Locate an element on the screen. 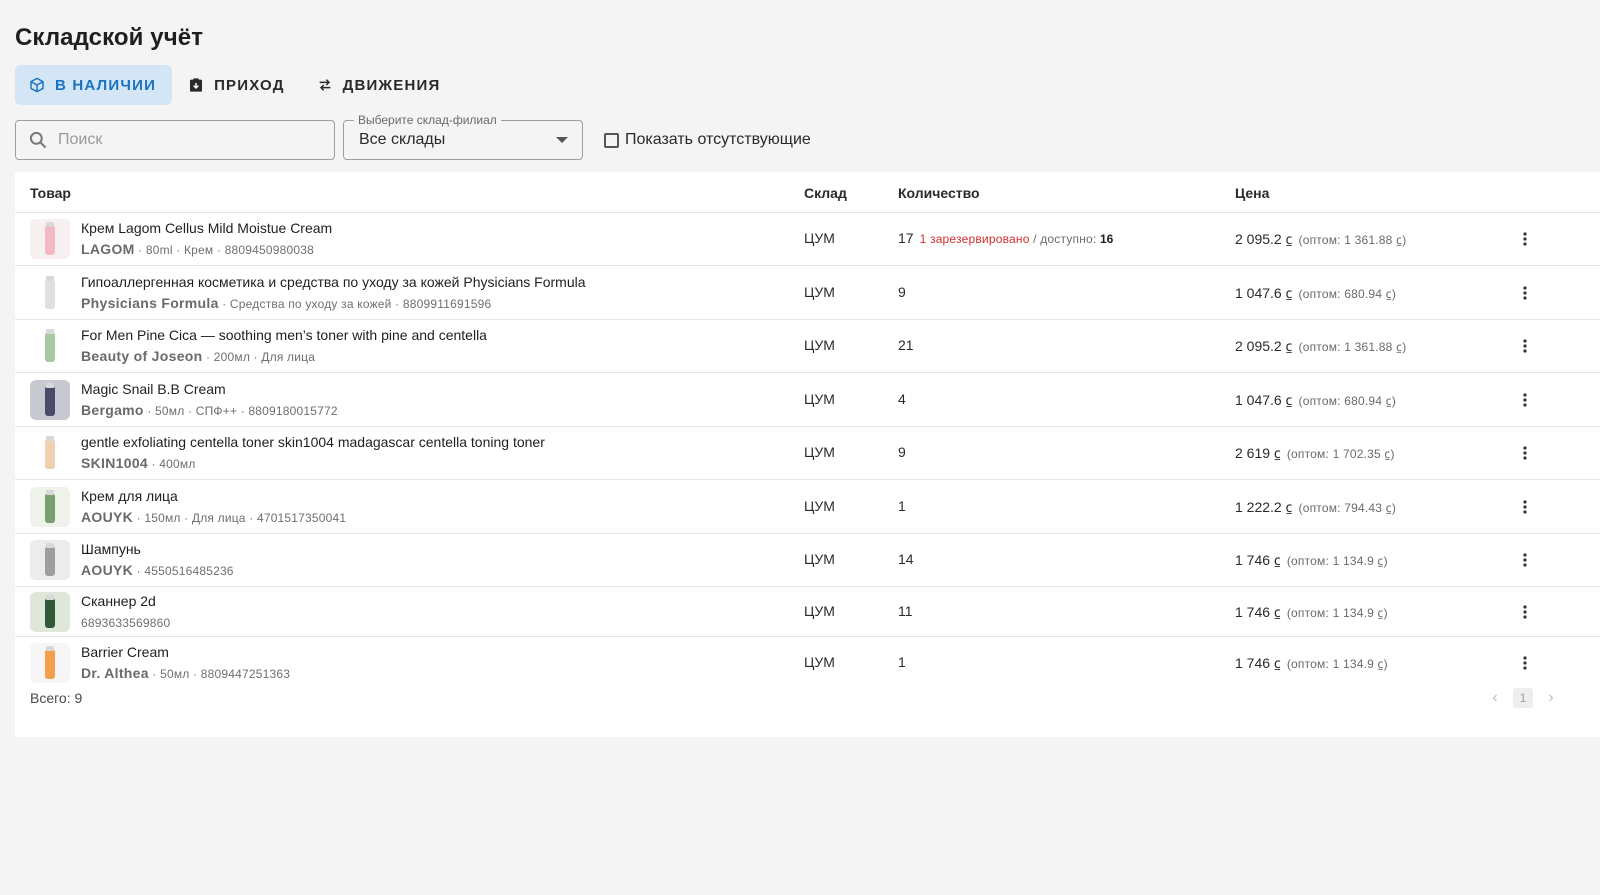 This screenshot has height=895, width=1600. quantity-value: 17 is located at coordinates (906, 238).